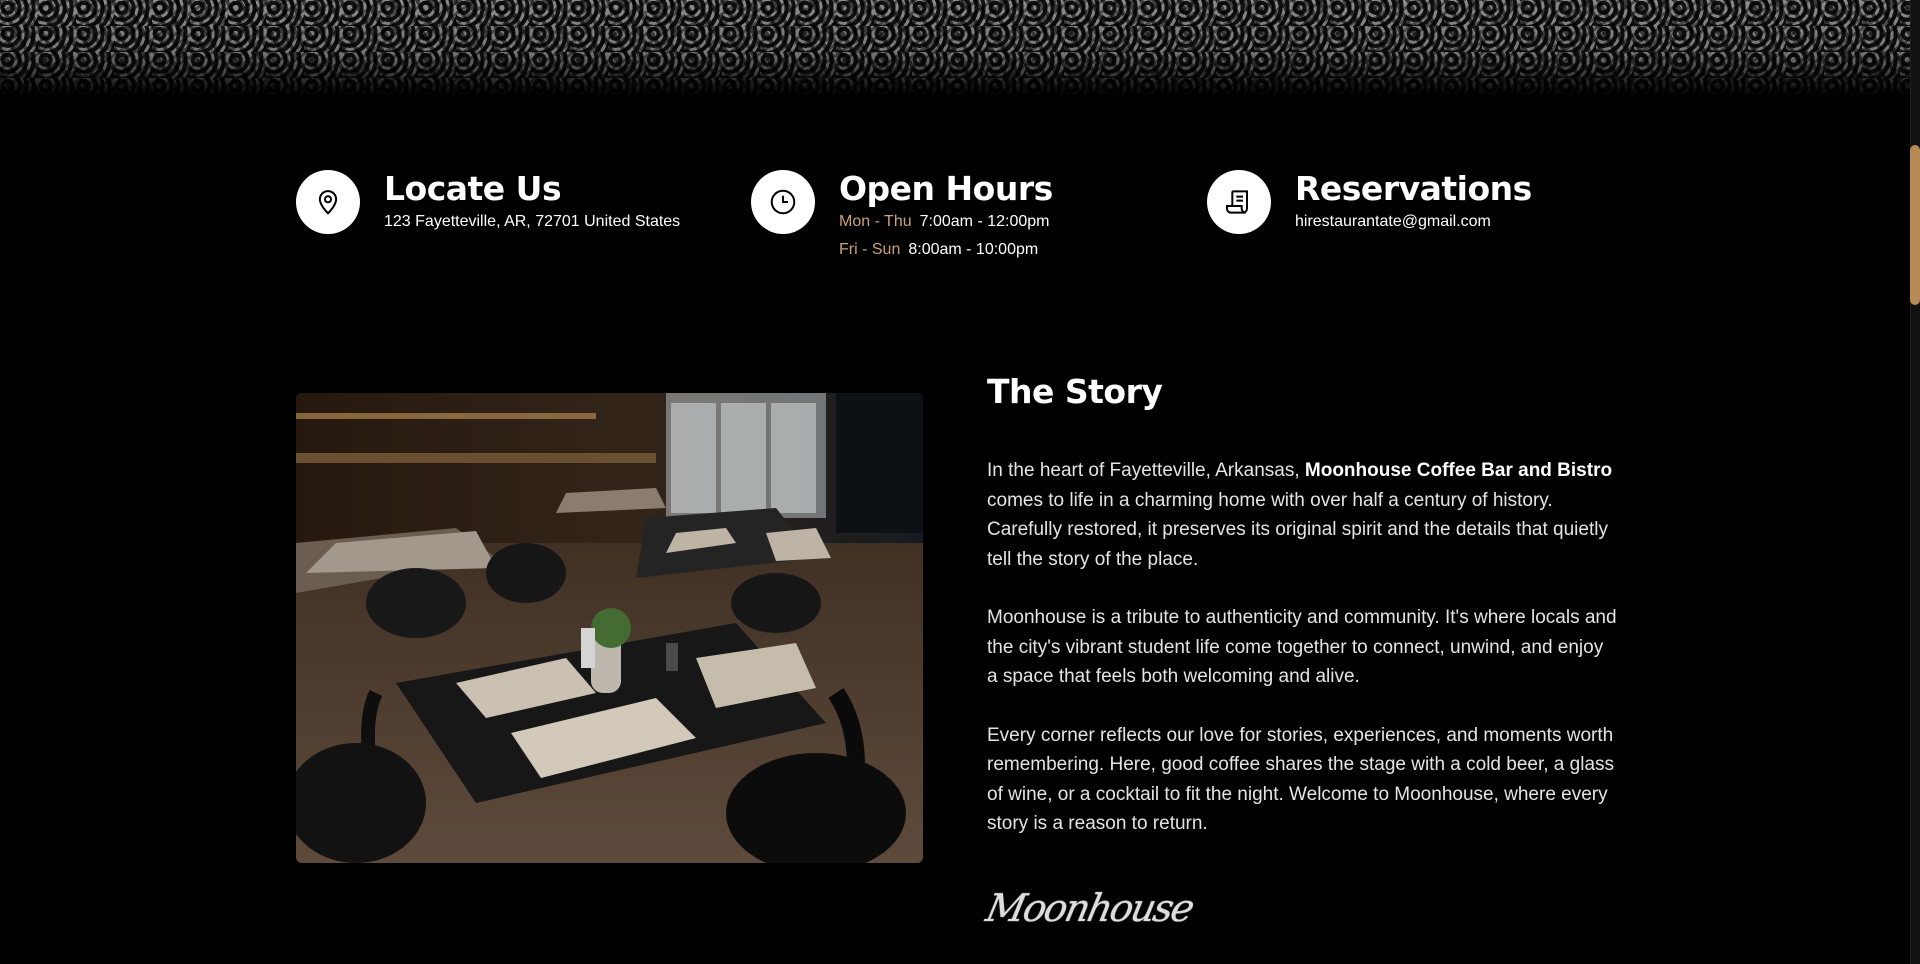  I want to click on hours-days: Mon - Thu, so click(875, 221).